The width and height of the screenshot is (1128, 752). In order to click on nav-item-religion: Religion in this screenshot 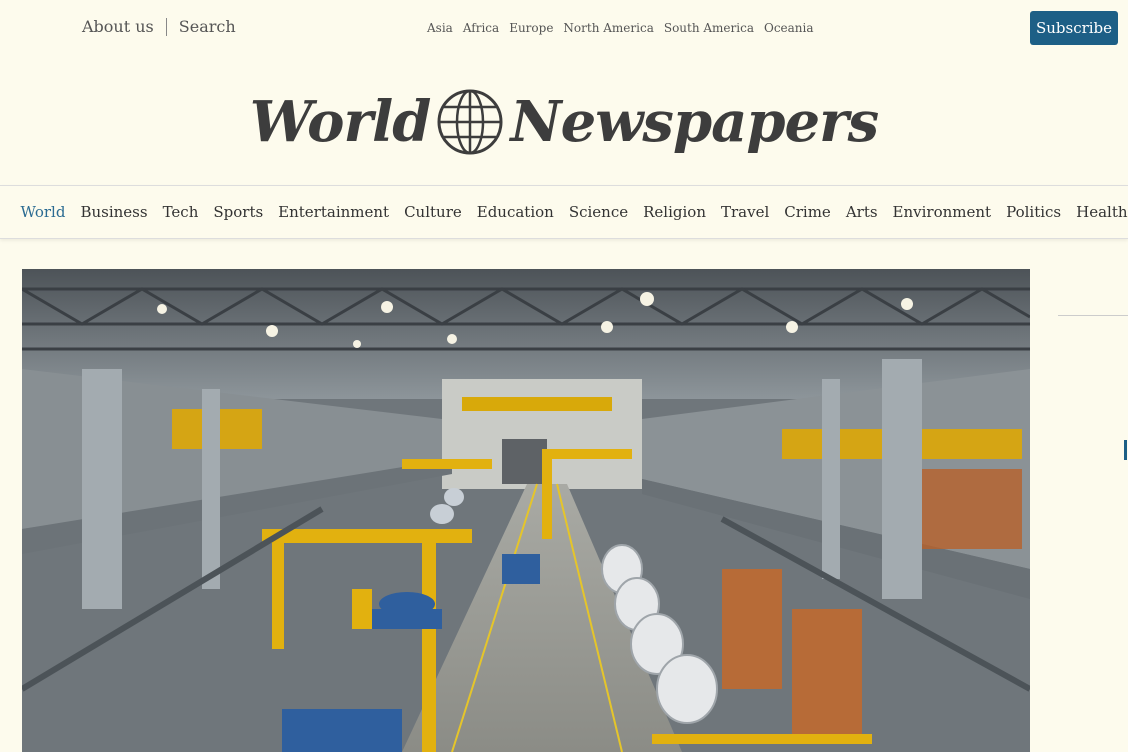, I will do `click(674, 212)`.